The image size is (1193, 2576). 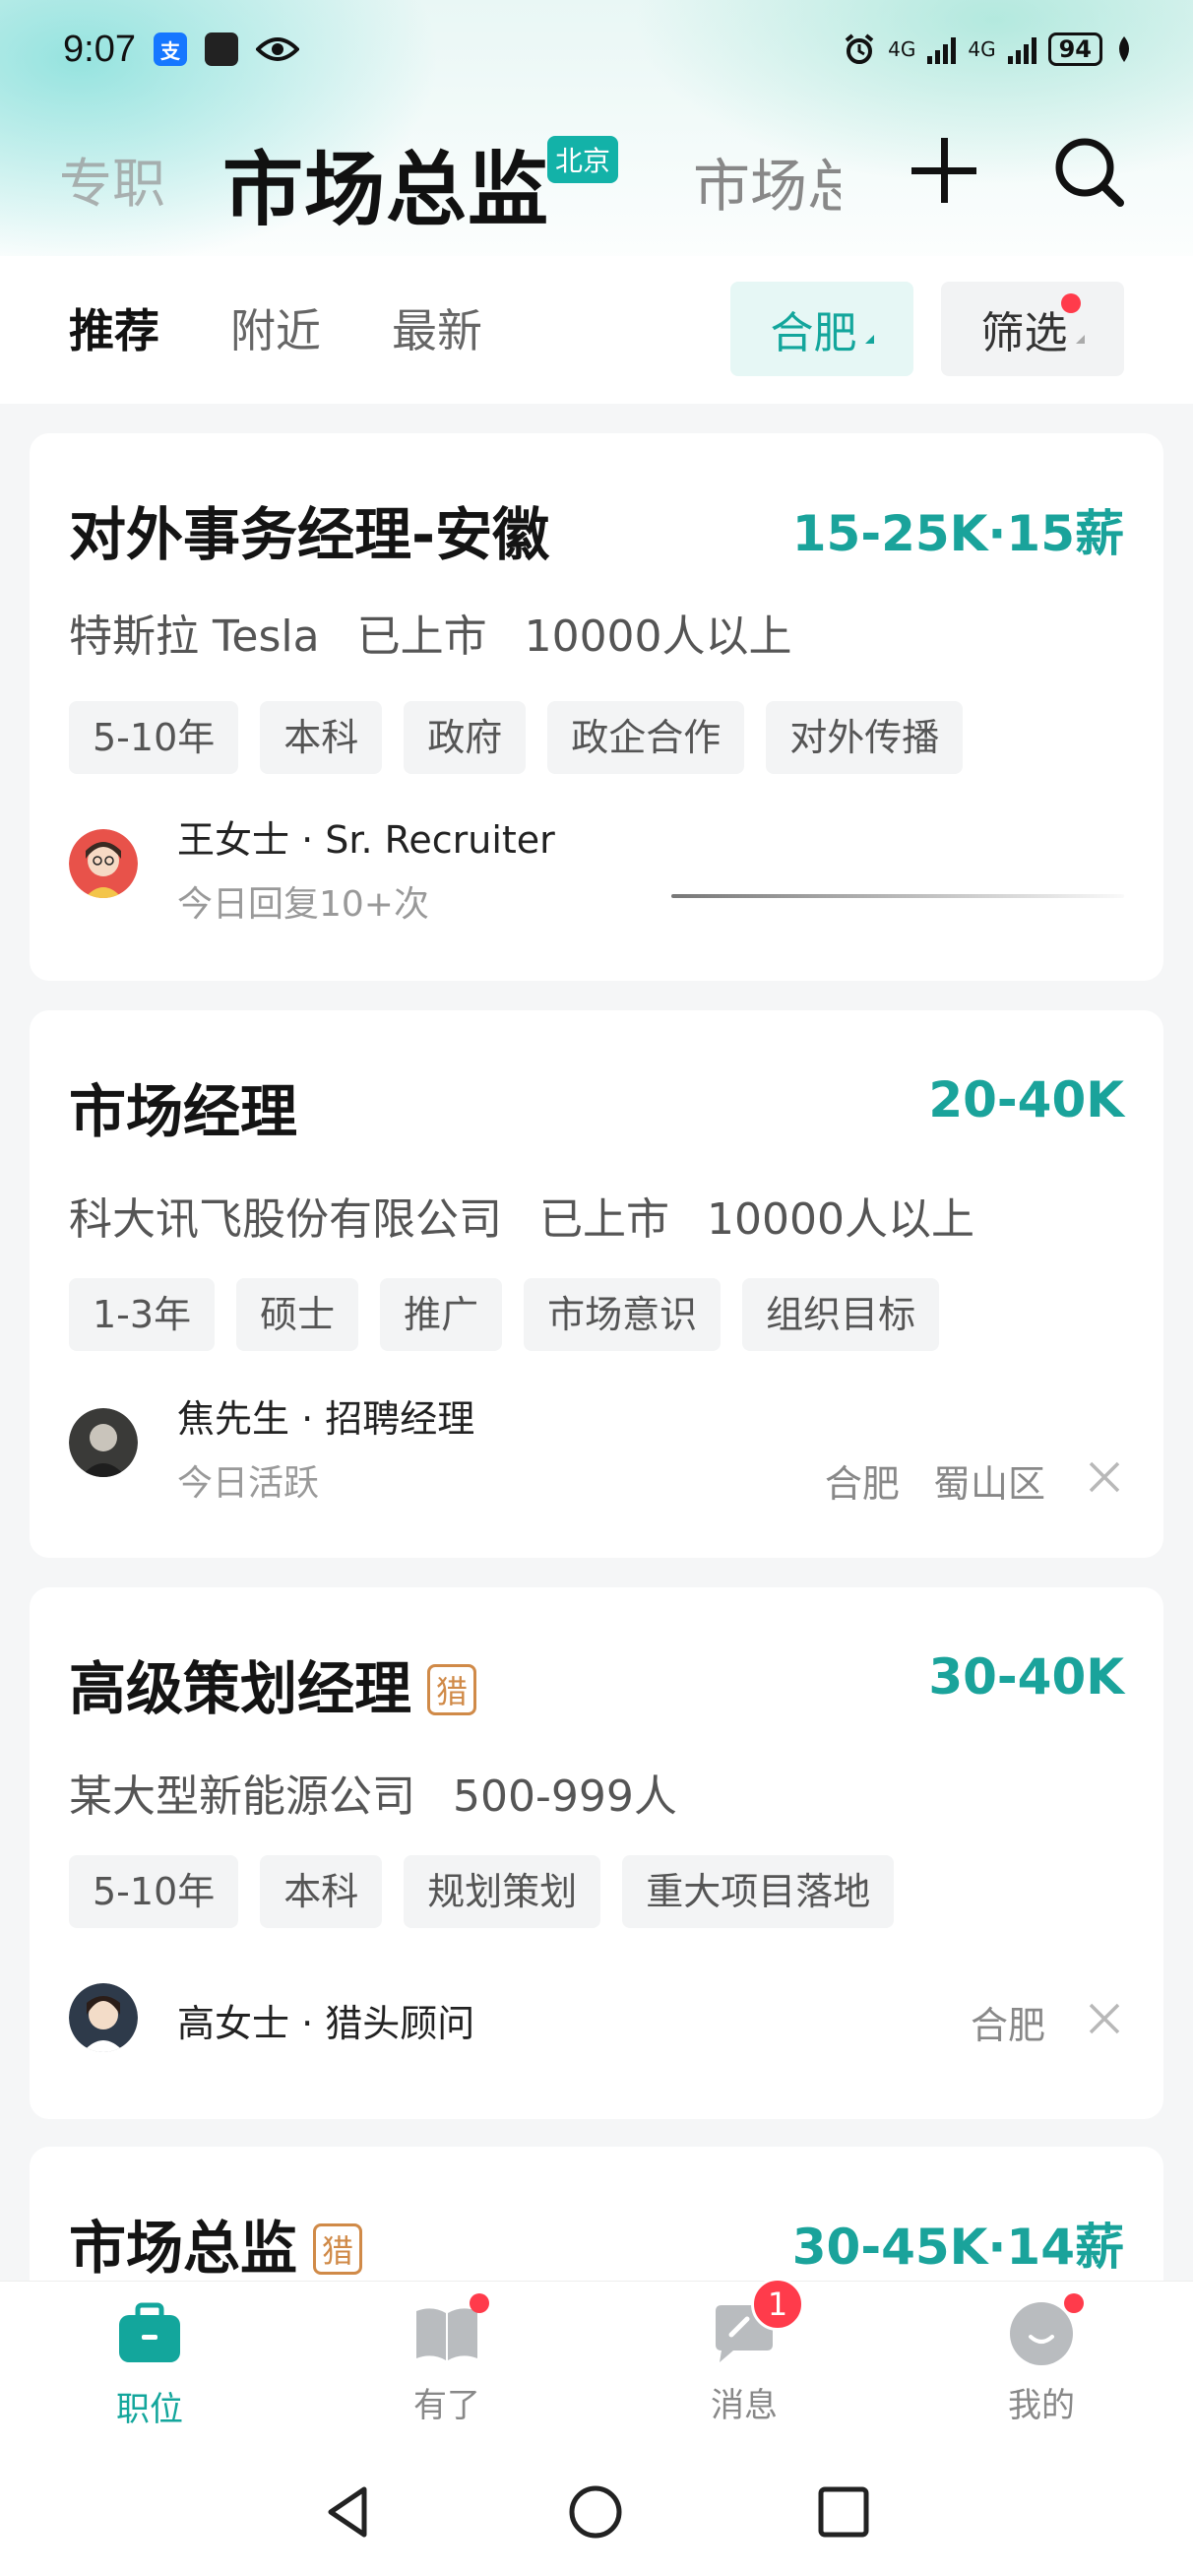 I want to click on recent-apps-icon, so click(x=843, y=2512).